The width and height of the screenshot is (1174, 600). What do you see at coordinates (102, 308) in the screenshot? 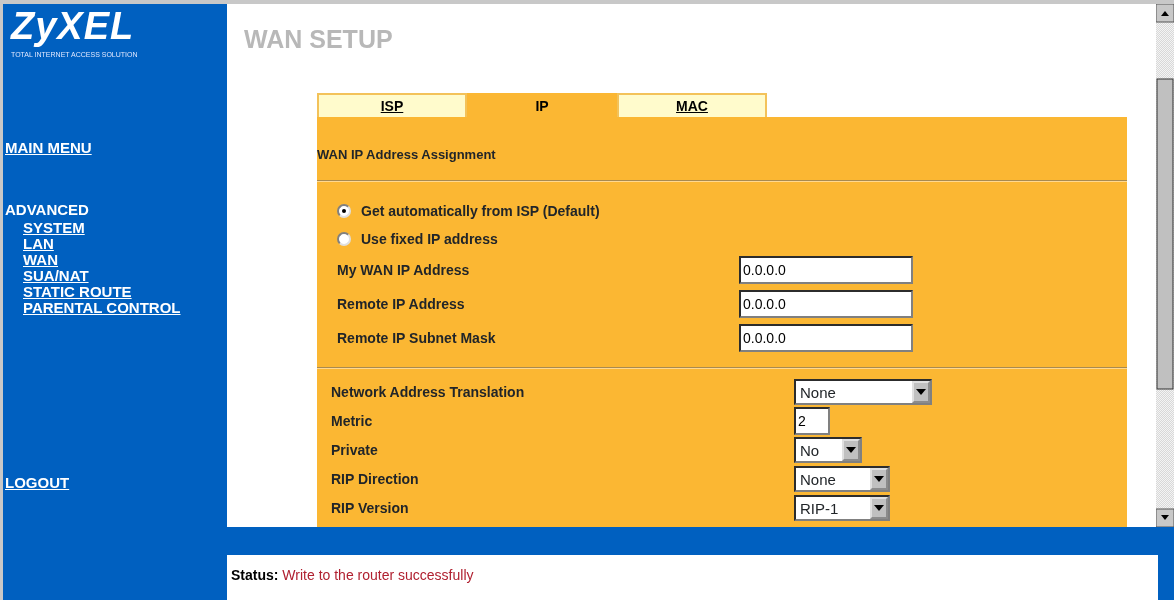
I see `menu-link: PARENTAL CONTROL` at bounding box center [102, 308].